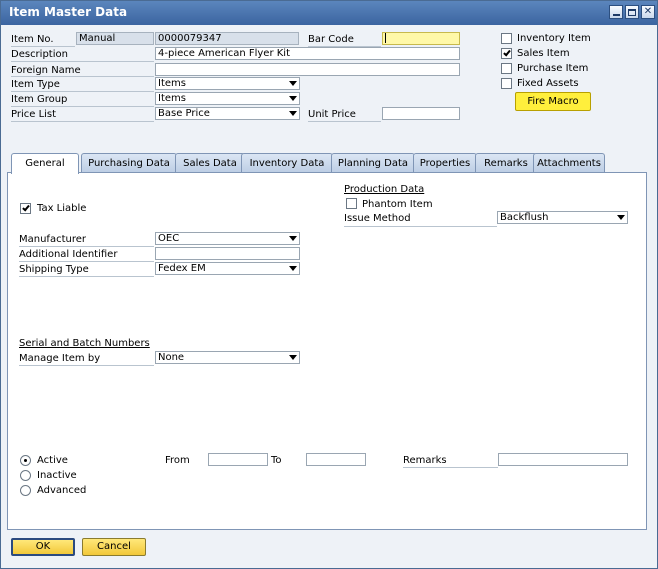 This screenshot has width=658, height=569. Describe the element at coordinates (32, 39) in the screenshot. I see `item-no-label: Item No.` at that location.